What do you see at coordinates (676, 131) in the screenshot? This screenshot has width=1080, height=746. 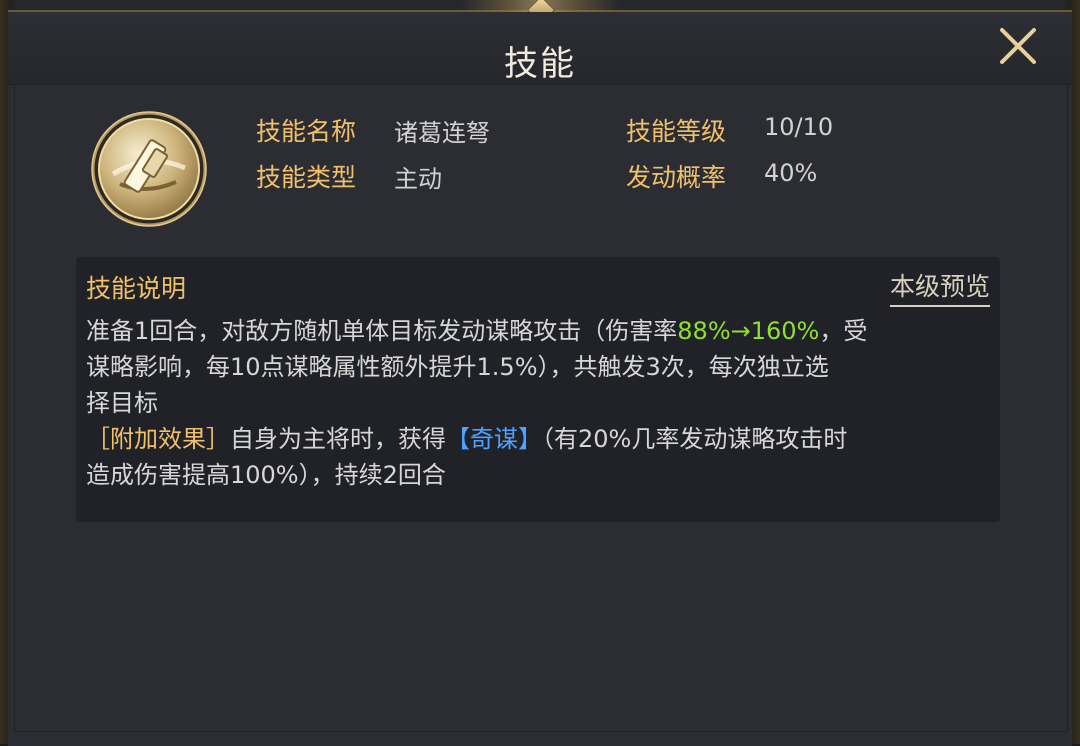 I see `skill-level-label: 技能等级` at bounding box center [676, 131].